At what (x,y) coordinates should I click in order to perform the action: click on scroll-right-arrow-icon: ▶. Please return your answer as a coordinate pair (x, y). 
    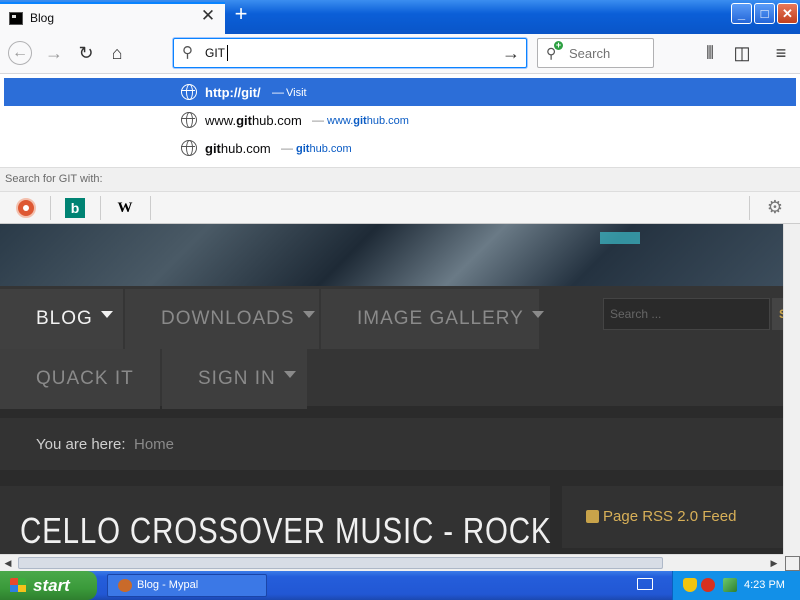
    Looking at the image, I should click on (774, 563).